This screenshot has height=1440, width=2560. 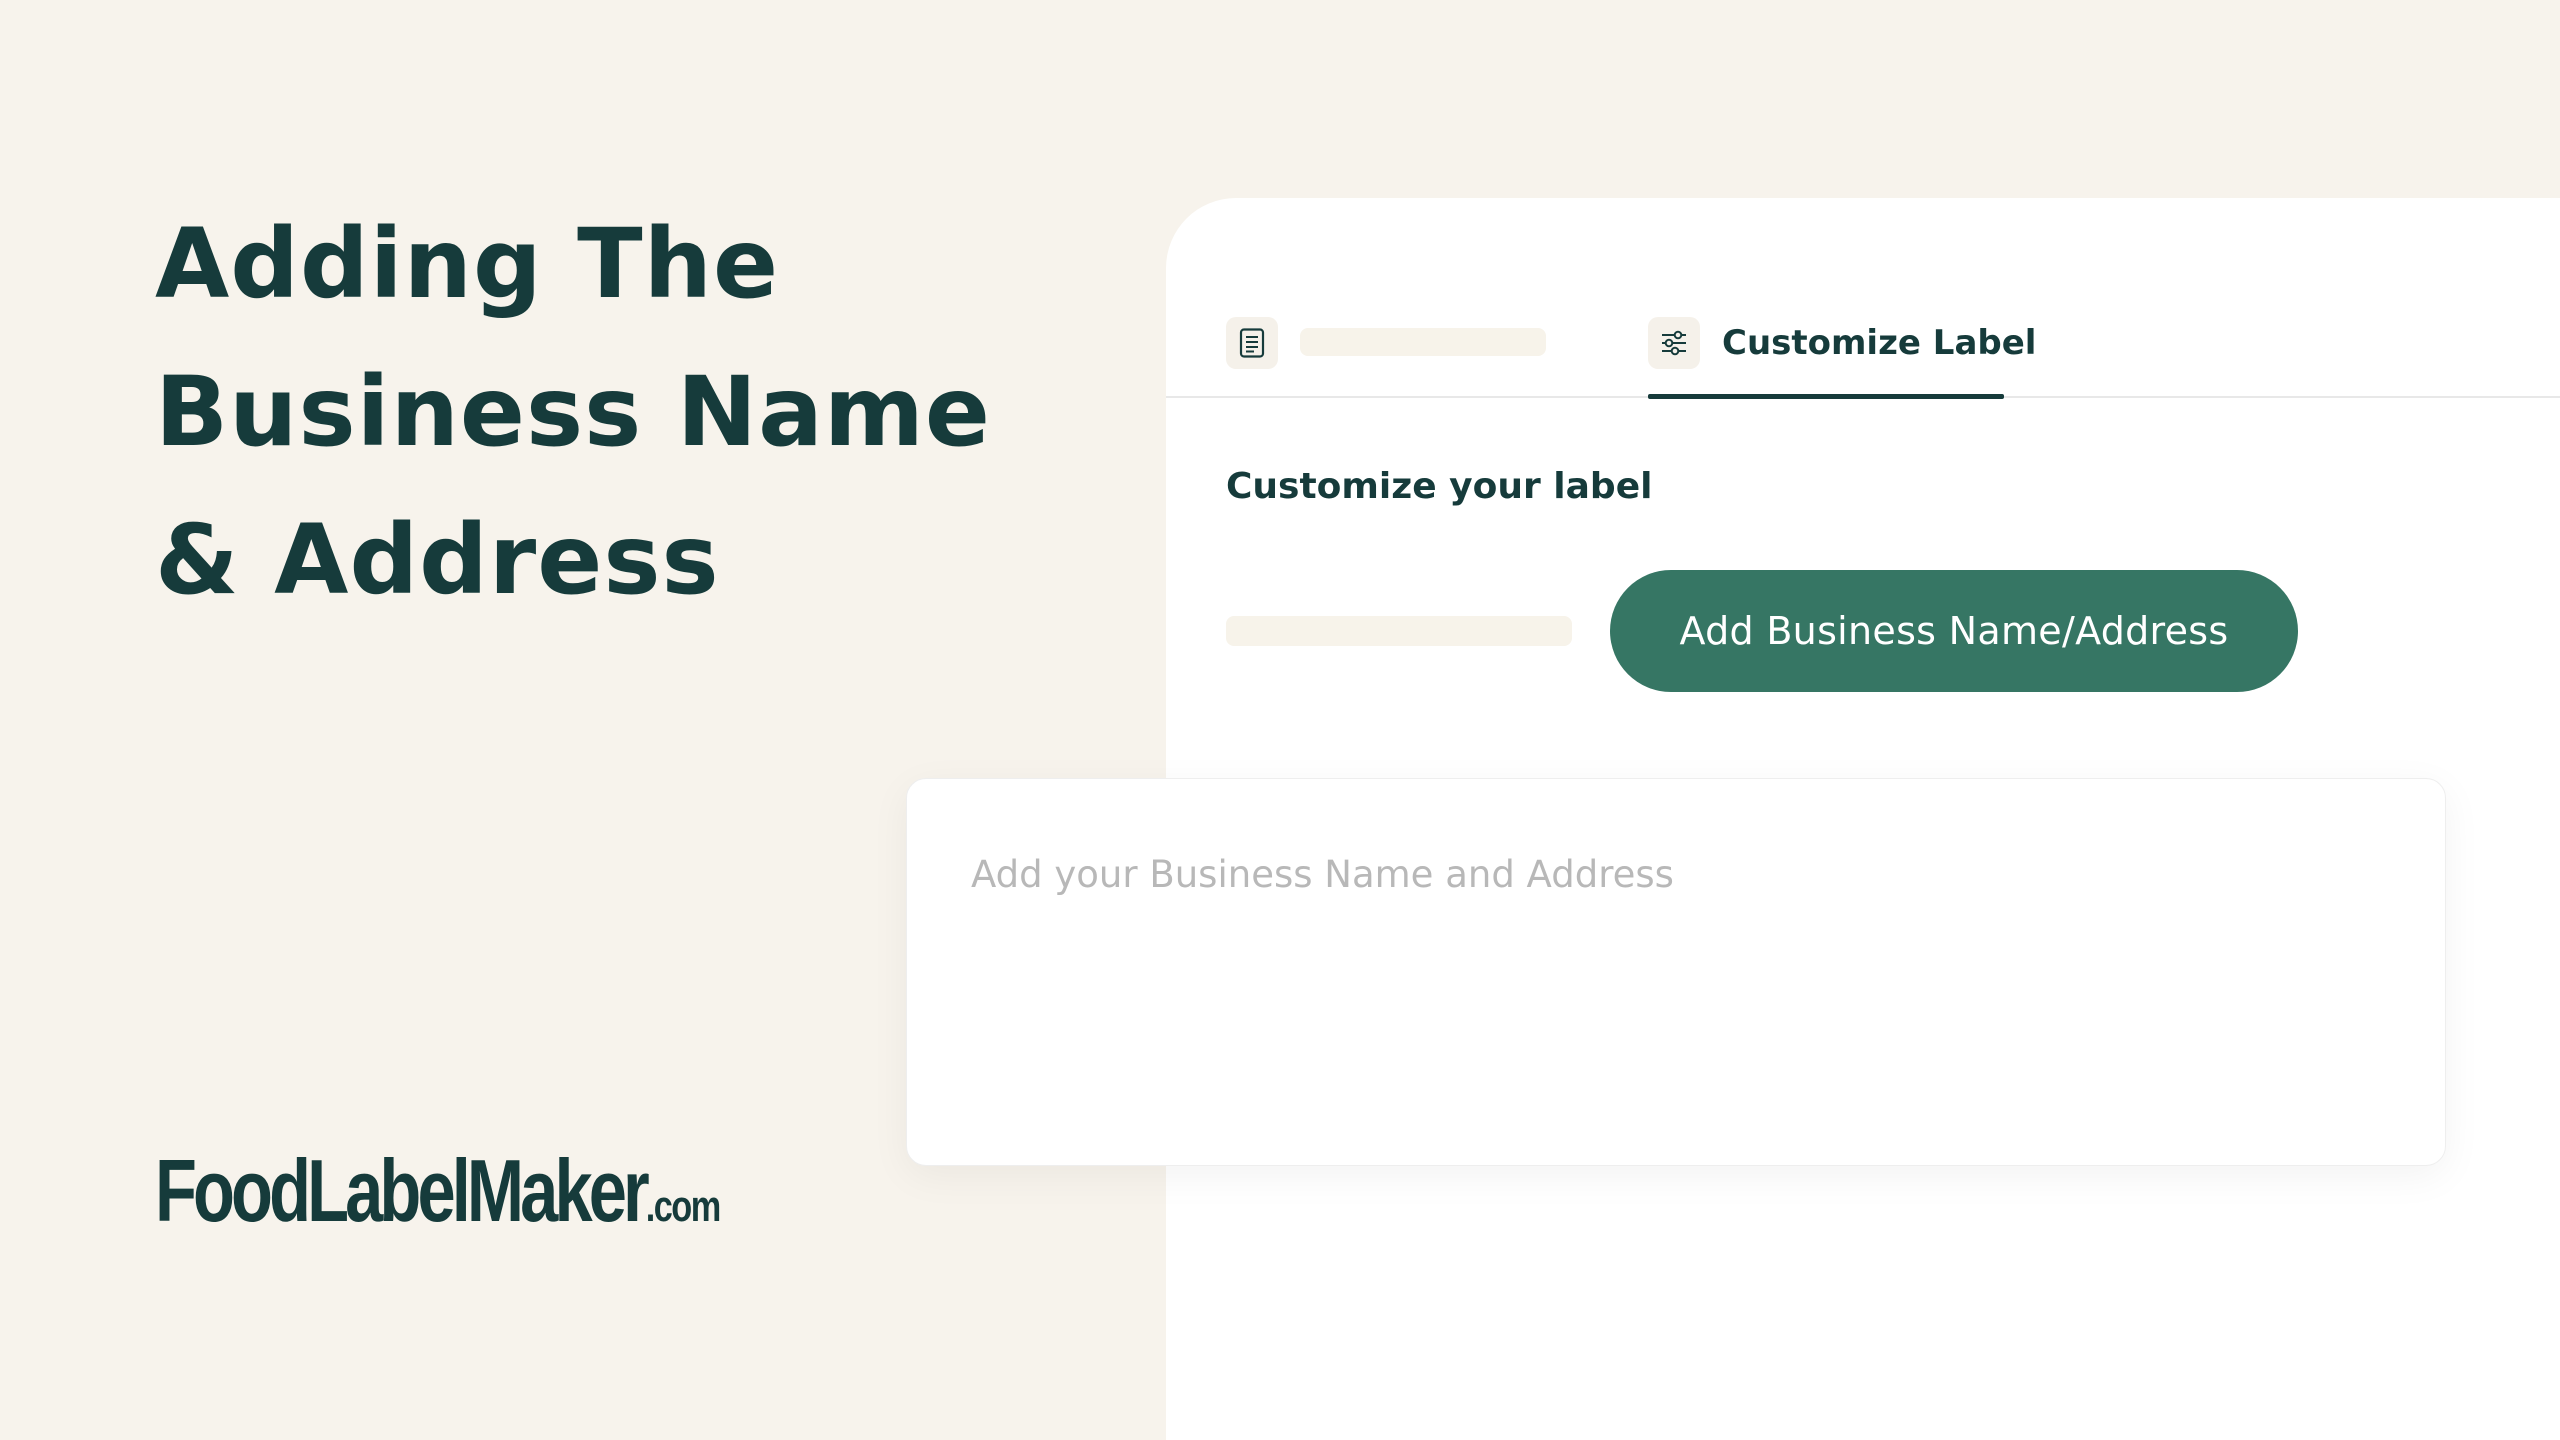 I want to click on tab-customize-label: Customize Label, so click(x=1842, y=353).